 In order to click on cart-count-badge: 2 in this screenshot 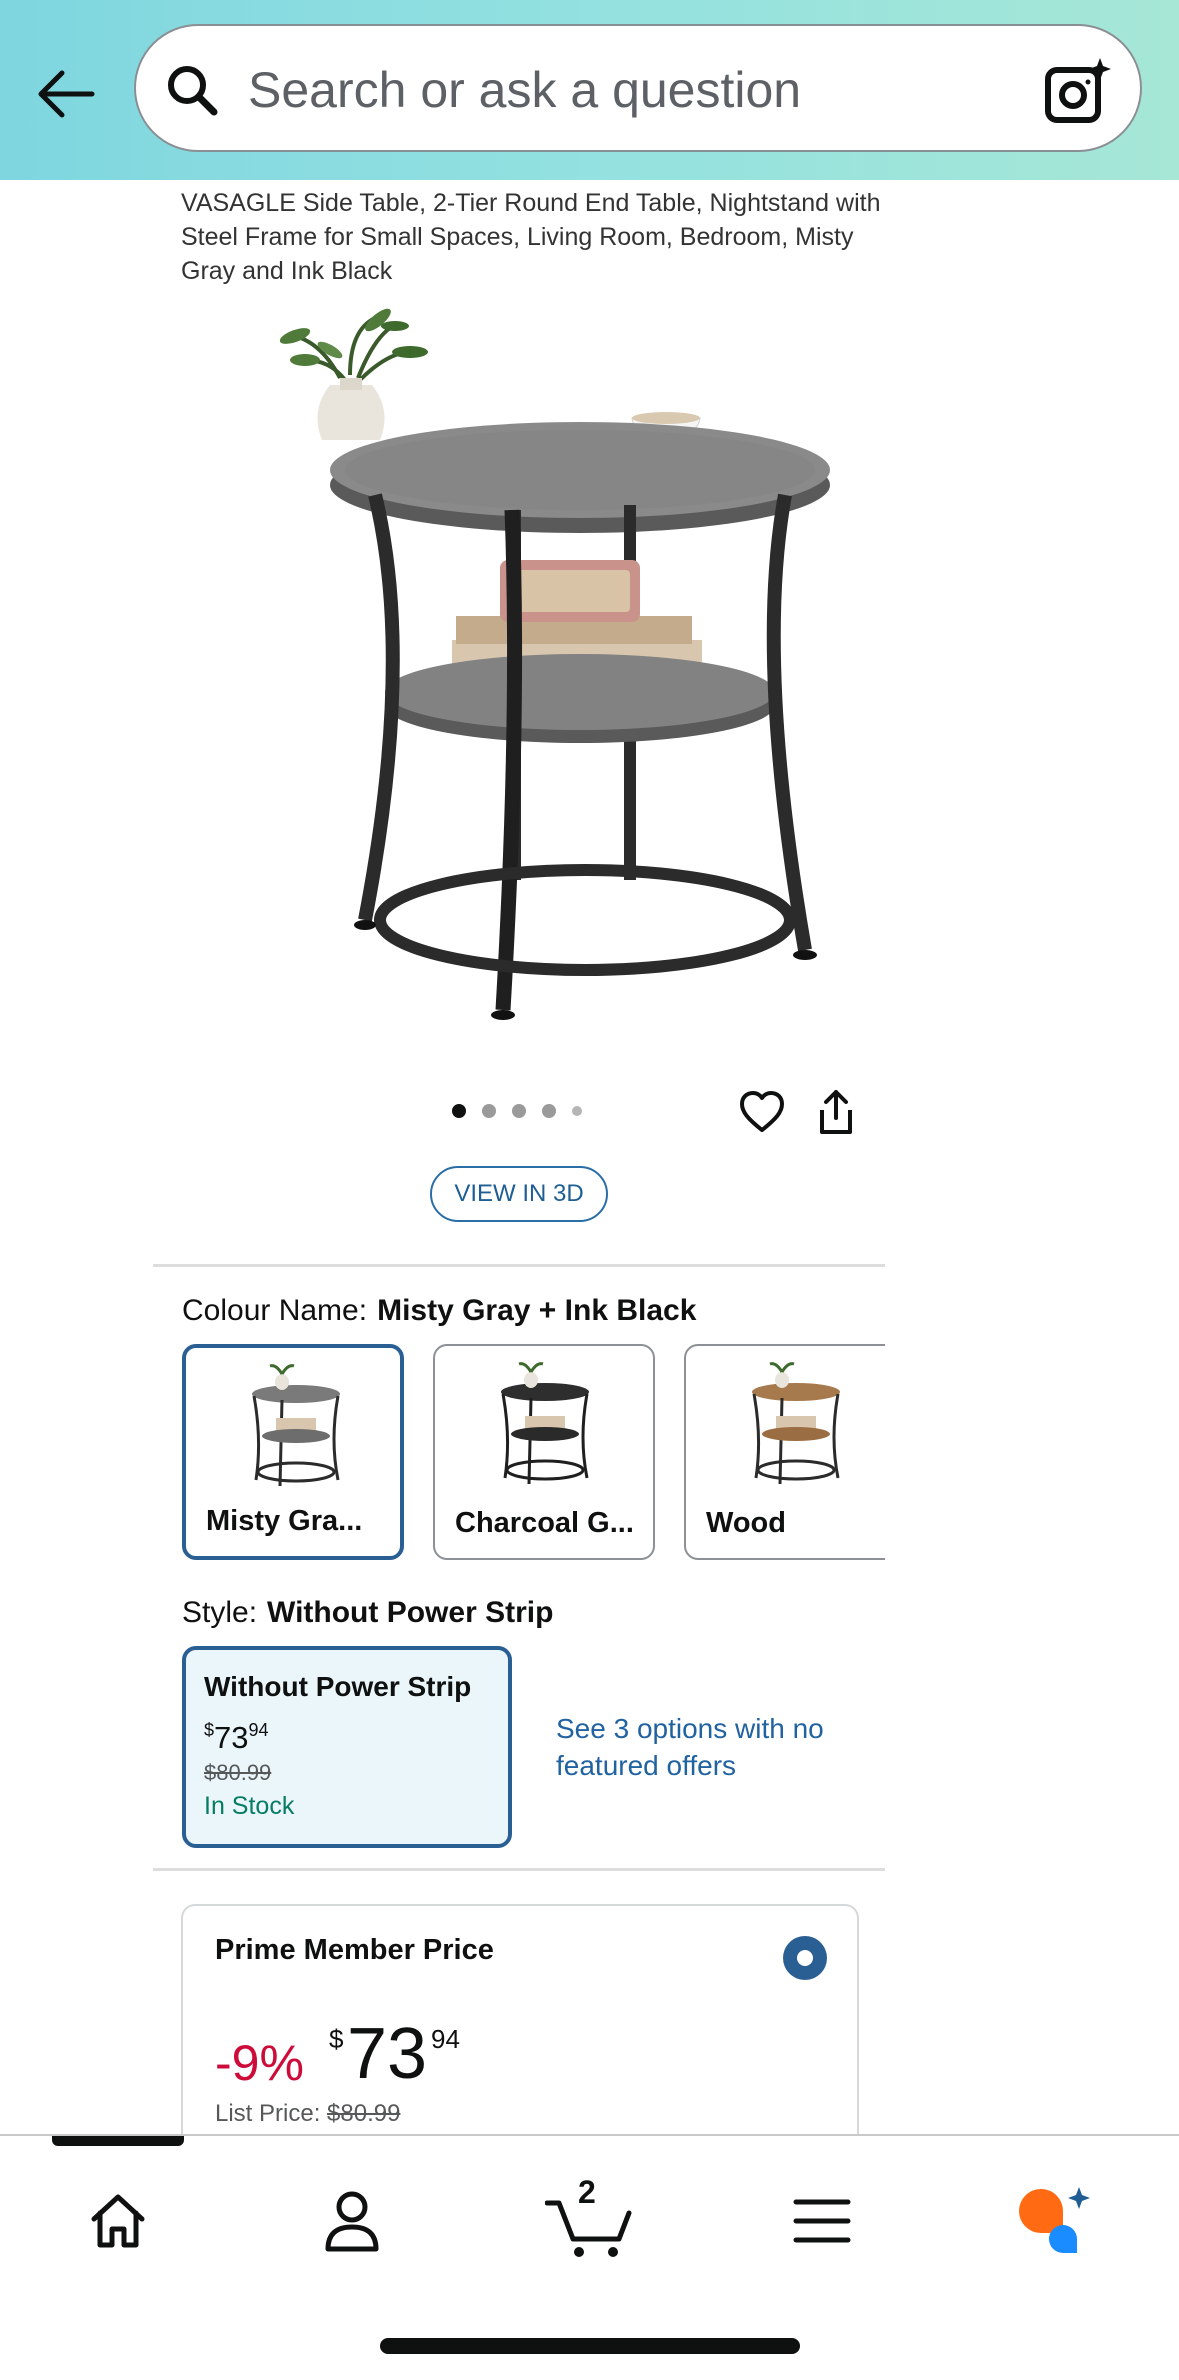, I will do `click(587, 2192)`.